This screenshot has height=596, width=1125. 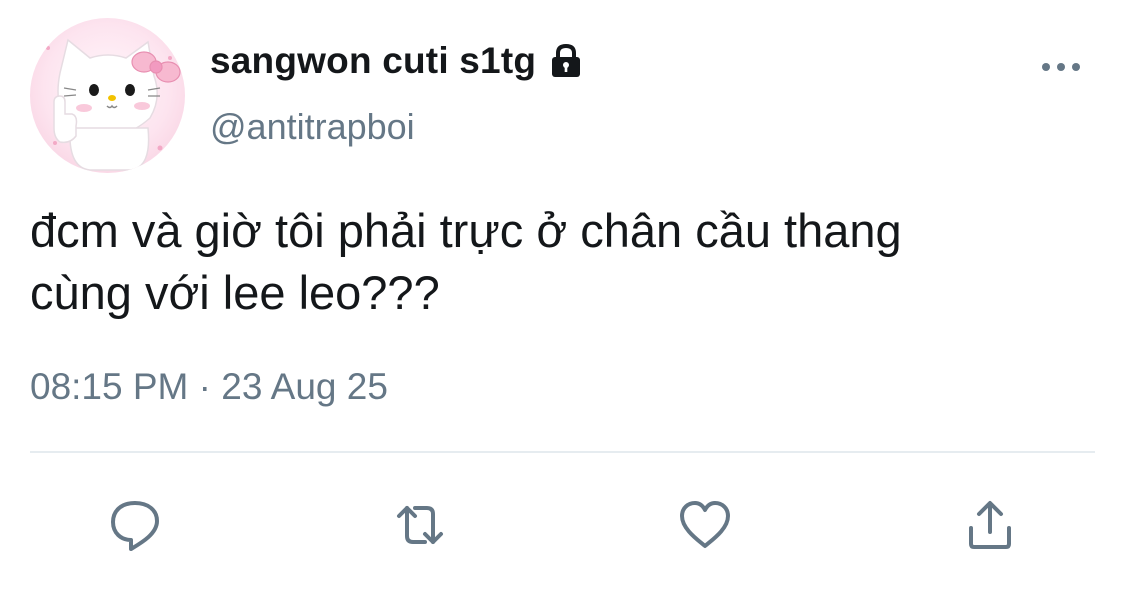 I want to click on lock-icon, so click(x=566, y=60).